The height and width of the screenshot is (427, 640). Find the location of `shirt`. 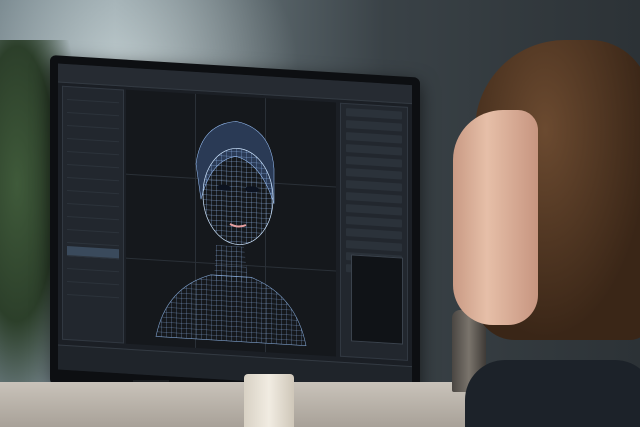

shirt is located at coordinates (552, 393).